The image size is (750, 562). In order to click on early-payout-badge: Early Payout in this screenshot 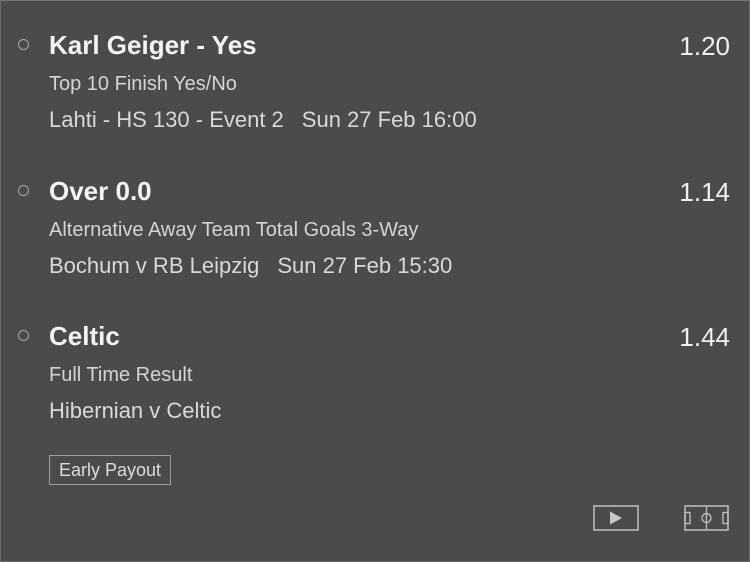, I will do `click(110, 470)`.